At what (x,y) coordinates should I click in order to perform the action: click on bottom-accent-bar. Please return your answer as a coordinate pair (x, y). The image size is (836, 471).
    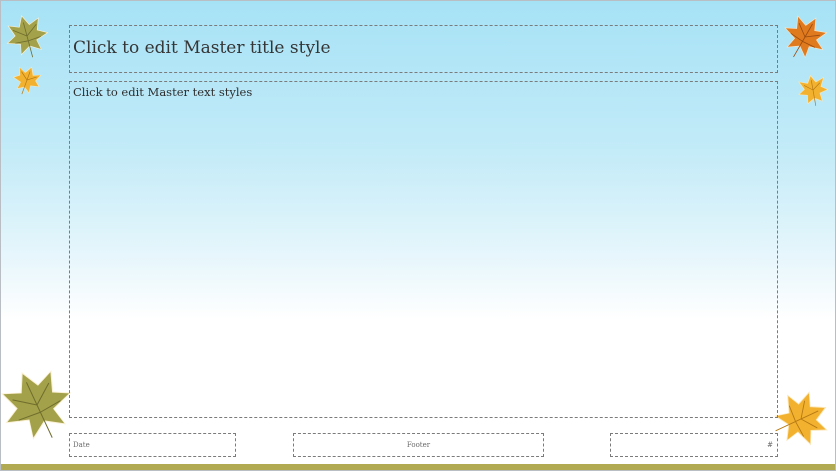
    Looking at the image, I should click on (418, 467).